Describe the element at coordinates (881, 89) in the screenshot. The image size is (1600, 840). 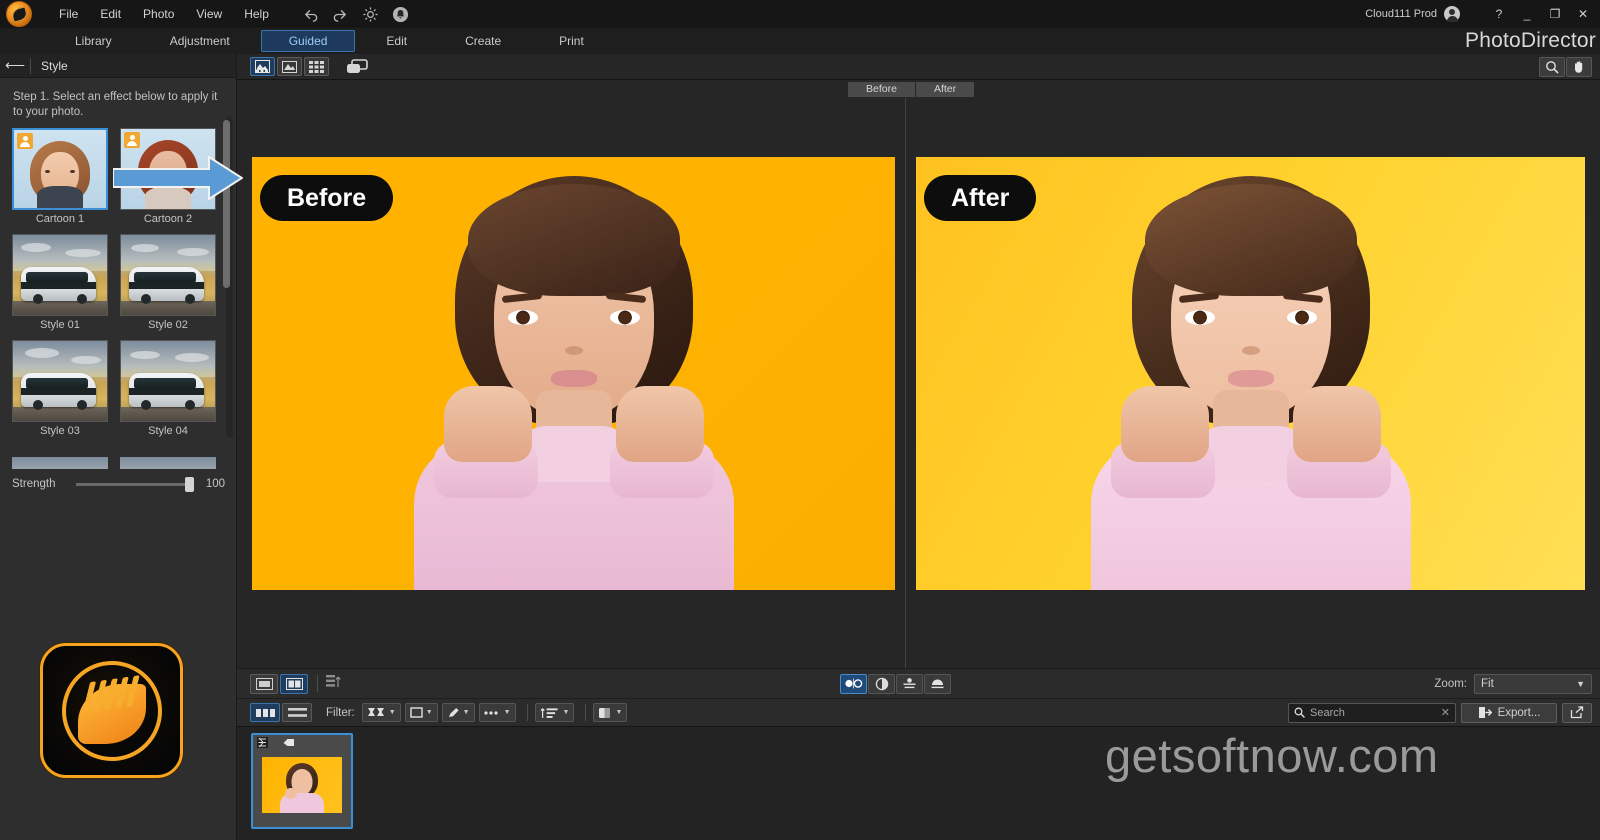
I see `tab-before: Before` at that location.